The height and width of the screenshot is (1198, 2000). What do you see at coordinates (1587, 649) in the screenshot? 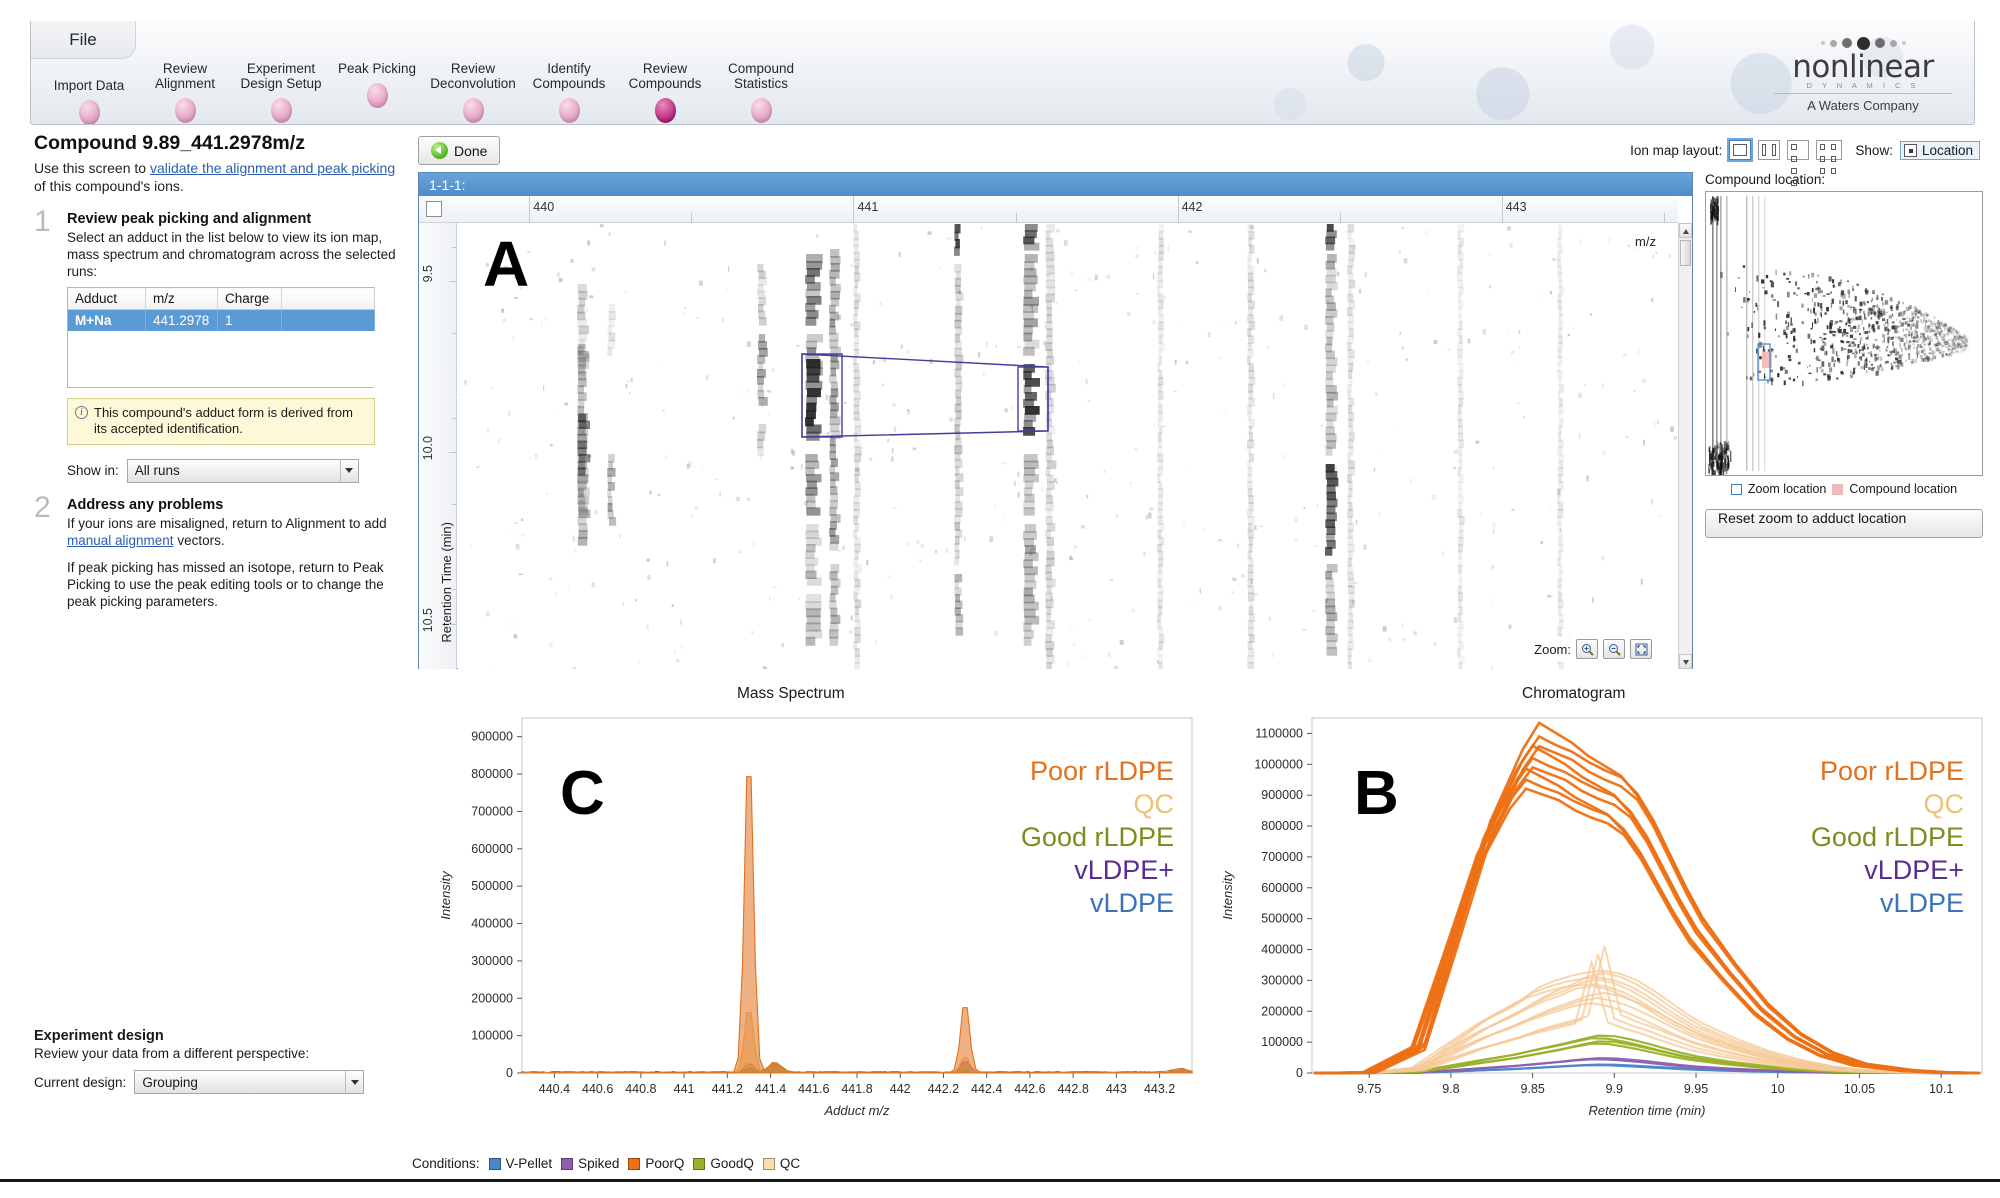
I see `zoom-in-icon` at bounding box center [1587, 649].